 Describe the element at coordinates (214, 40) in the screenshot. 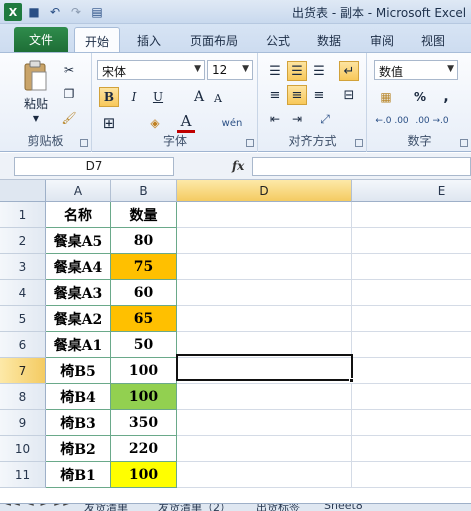

I see `tab-page-layout: 页面布局` at that location.